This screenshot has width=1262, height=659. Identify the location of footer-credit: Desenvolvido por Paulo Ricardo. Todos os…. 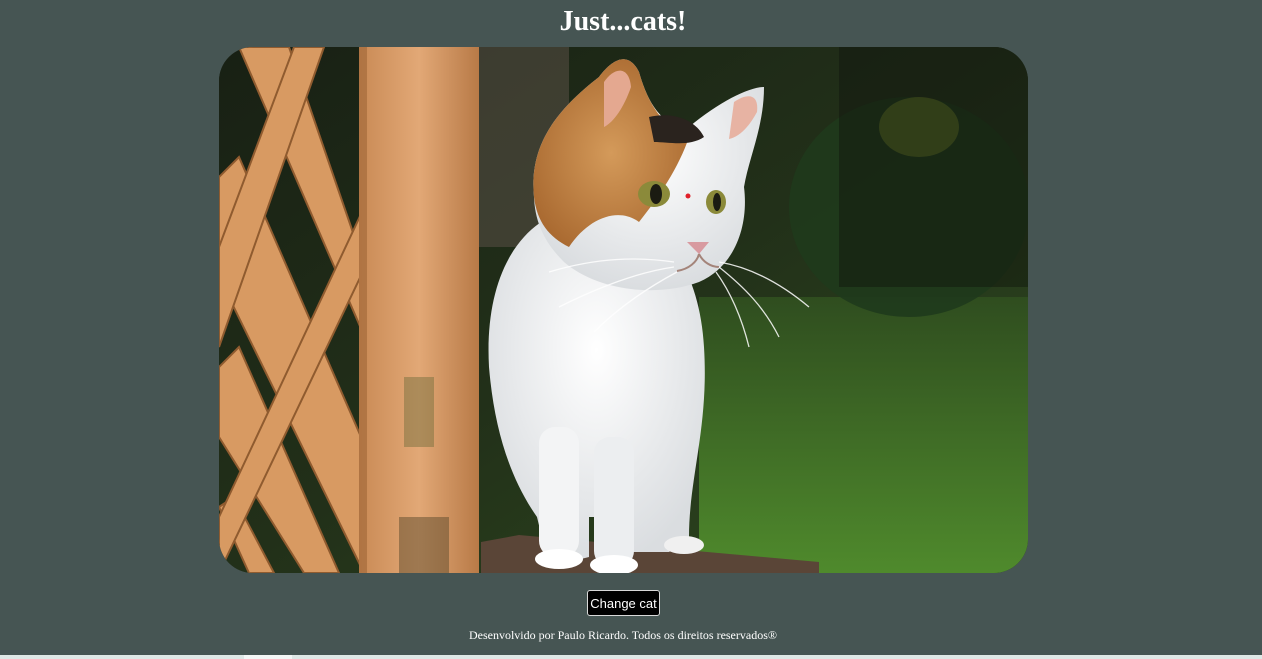
(622, 635).